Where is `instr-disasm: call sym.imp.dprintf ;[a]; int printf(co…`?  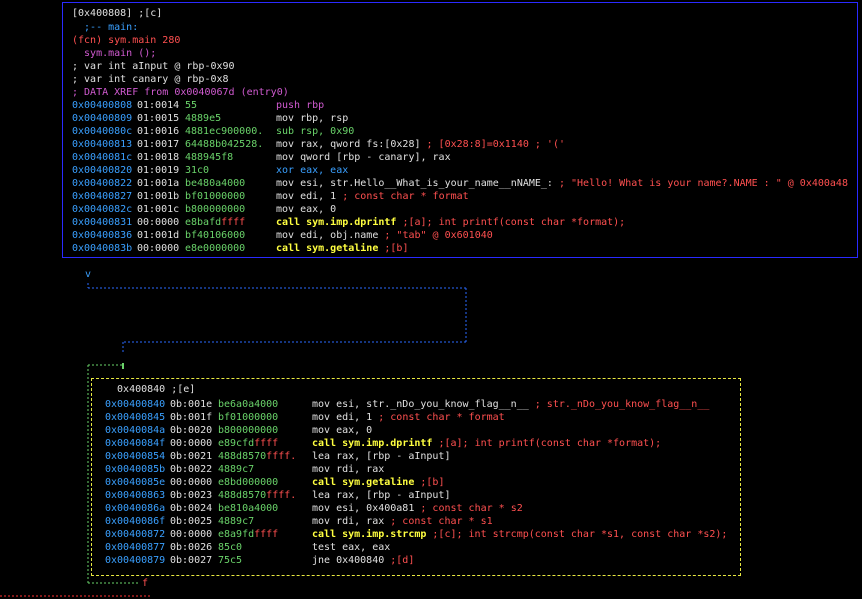
instr-disasm: call sym.imp.dprintf ;[a]; int printf(co… is located at coordinates (486, 443).